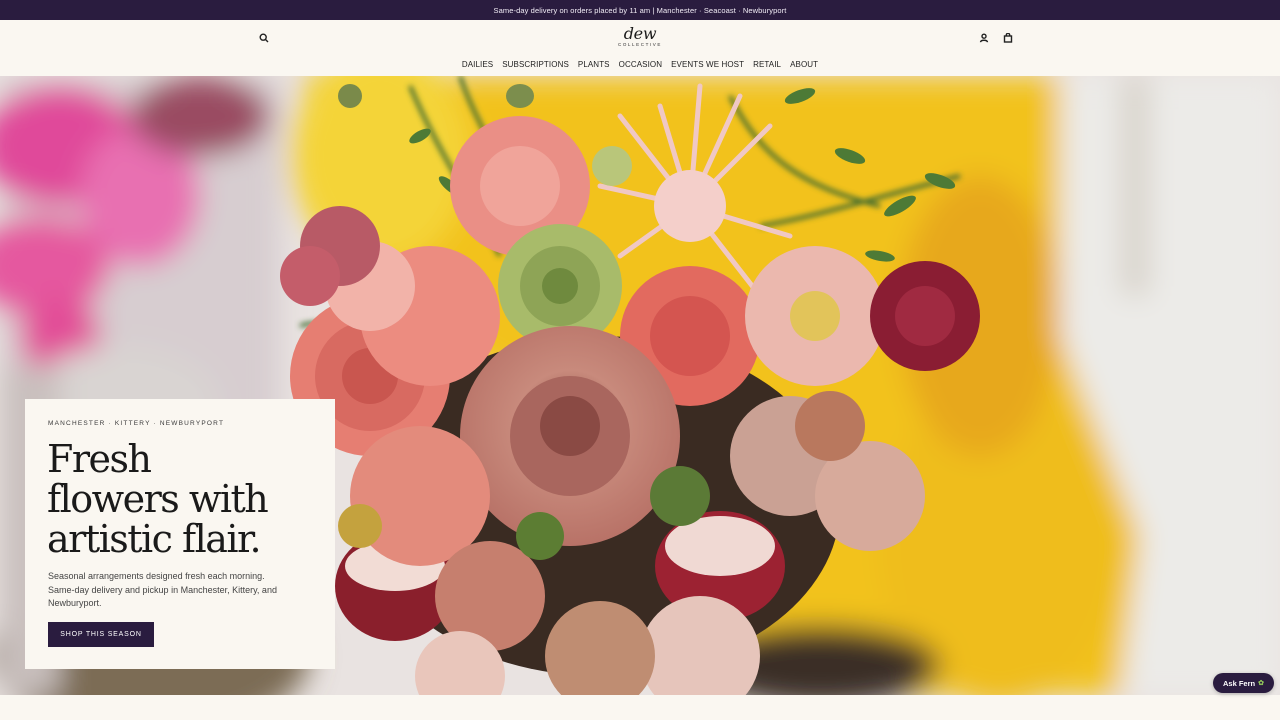 The image size is (1280, 720). What do you see at coordinates (639, 44) in the screenshot?
I see `logo-subtitle: COLLECTIVE` at bounding box center [639, 44].